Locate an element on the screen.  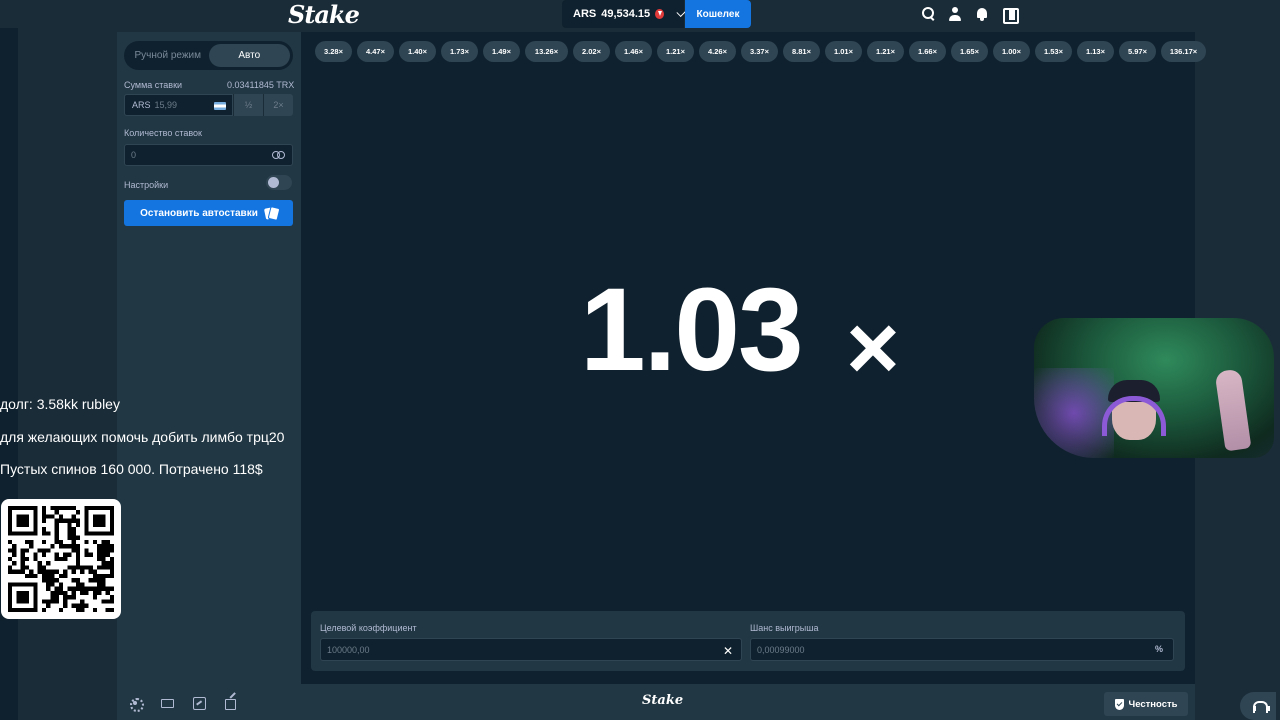
overlay-debt-text: долг: 3.58kk rubley is located at coordinates (60, 404).